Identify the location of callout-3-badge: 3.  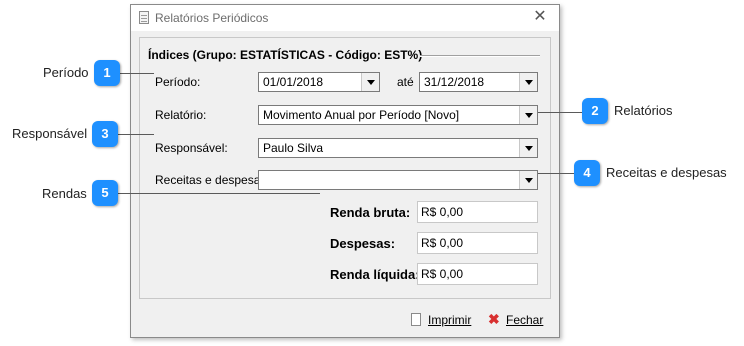
(105, 134).